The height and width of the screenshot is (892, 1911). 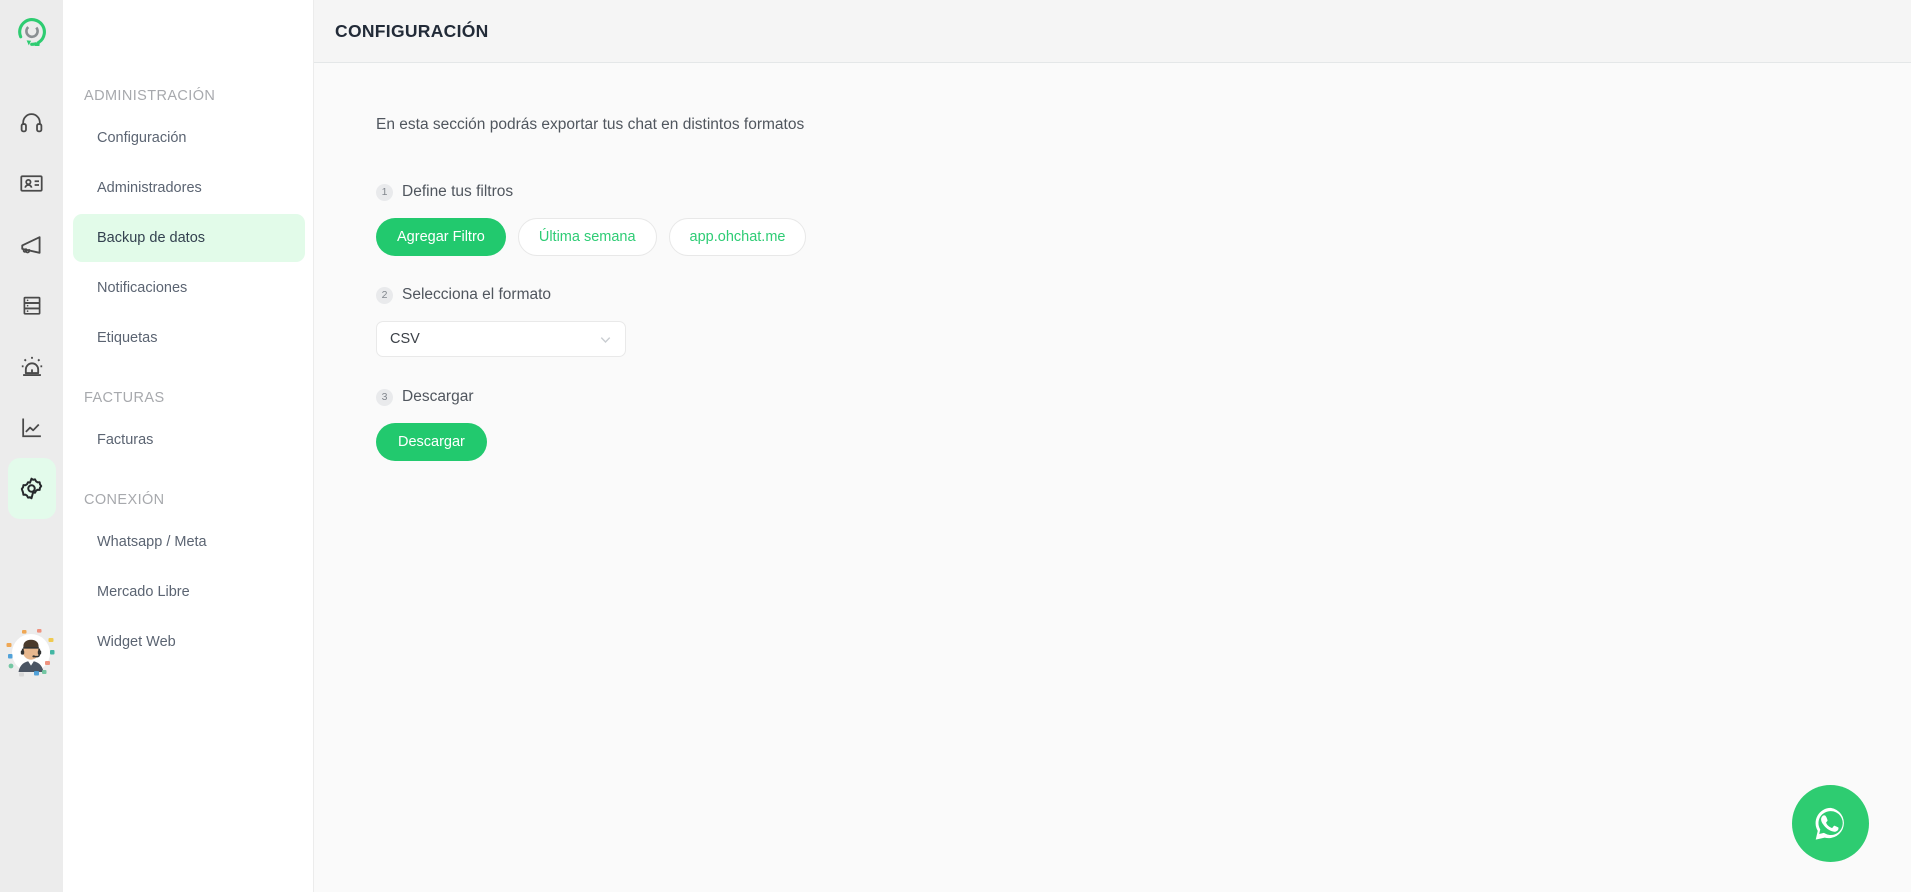 I want to click on server-list-icon, so click(x=31, y=305).